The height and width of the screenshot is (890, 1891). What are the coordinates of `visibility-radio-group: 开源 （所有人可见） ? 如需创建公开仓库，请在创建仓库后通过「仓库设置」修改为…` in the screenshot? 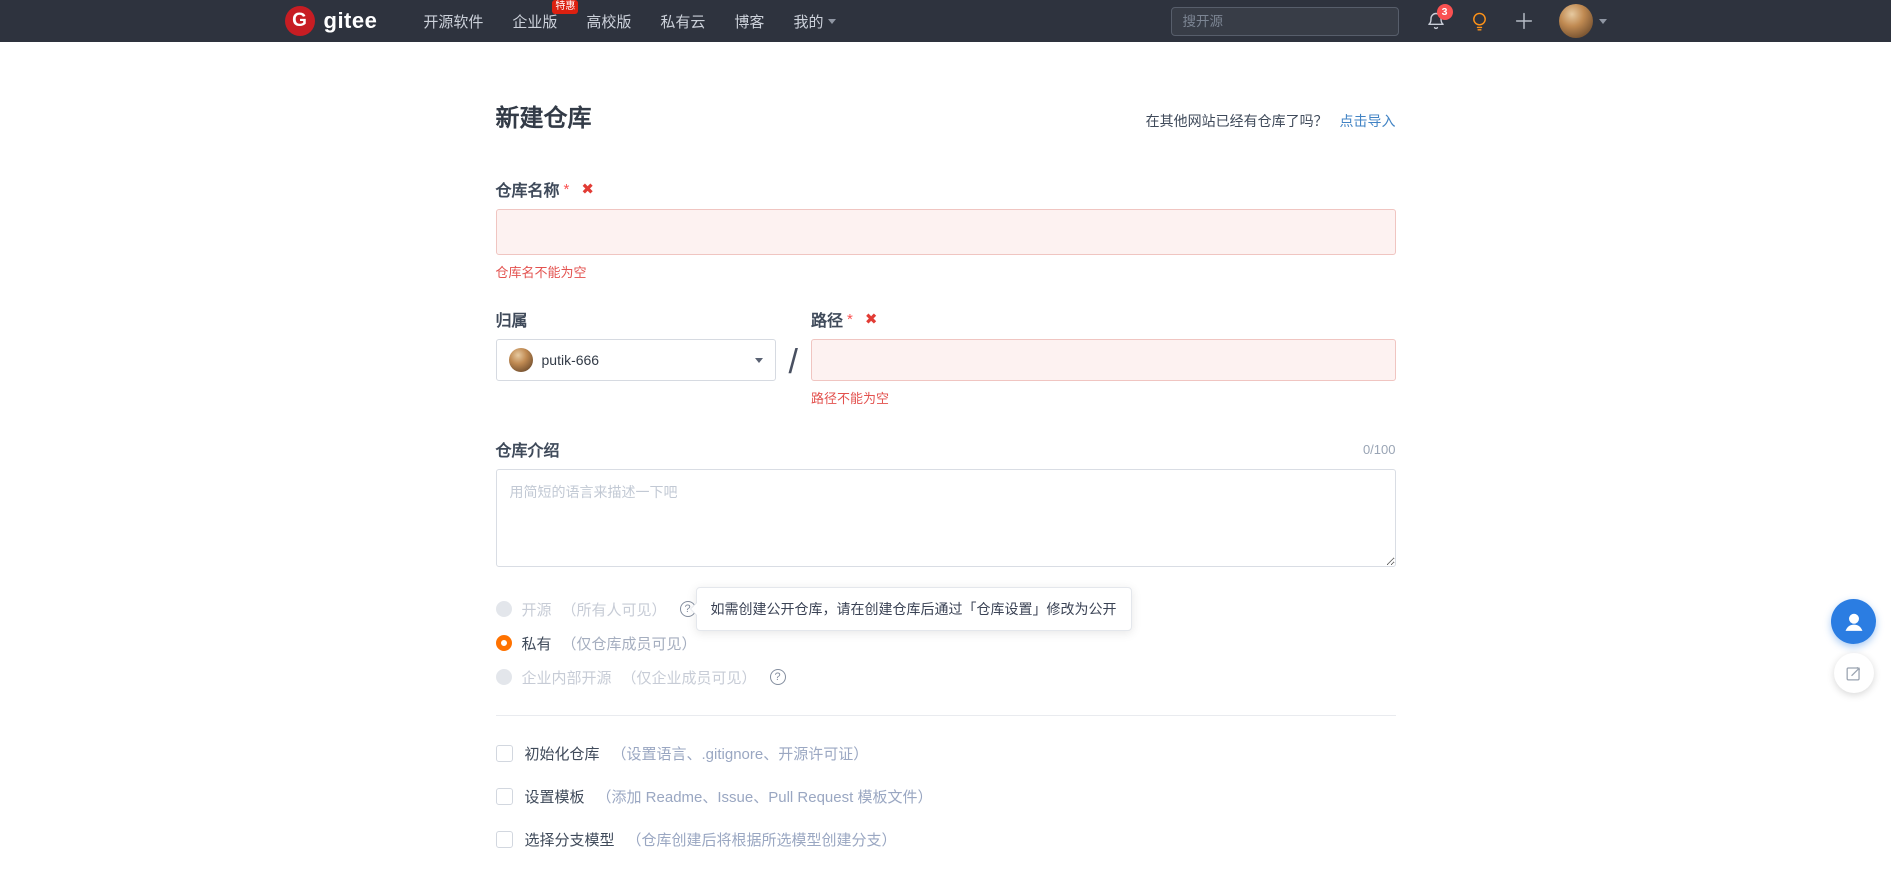 It's located at (945, 638).